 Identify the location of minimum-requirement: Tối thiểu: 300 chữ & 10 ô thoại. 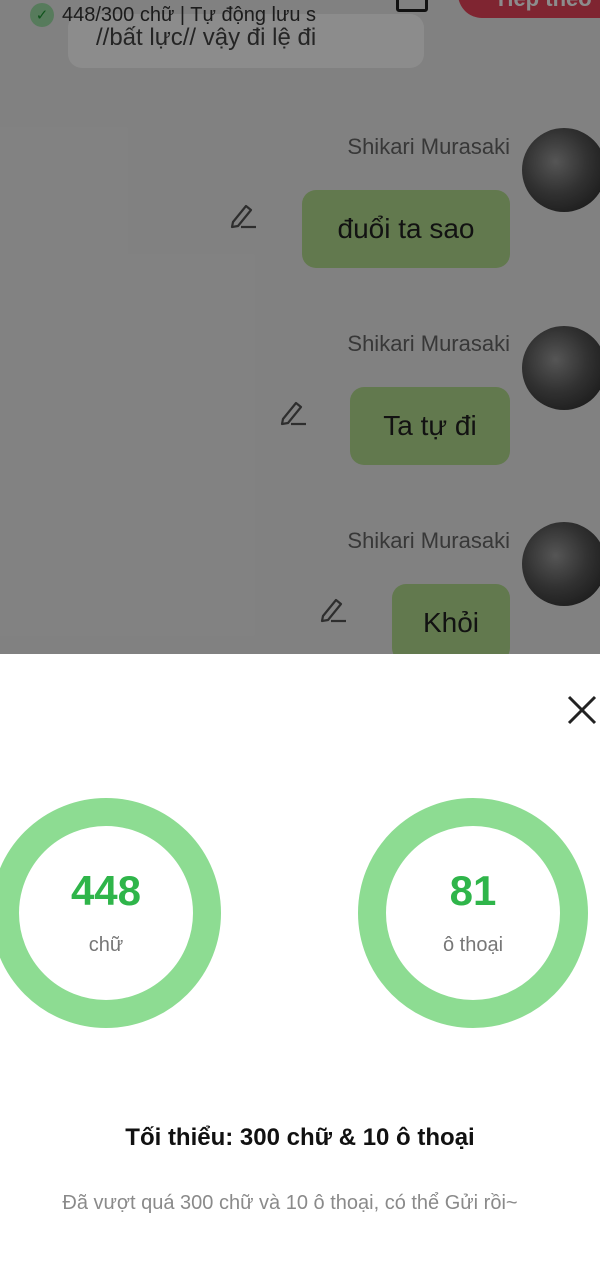
(300, 1137).